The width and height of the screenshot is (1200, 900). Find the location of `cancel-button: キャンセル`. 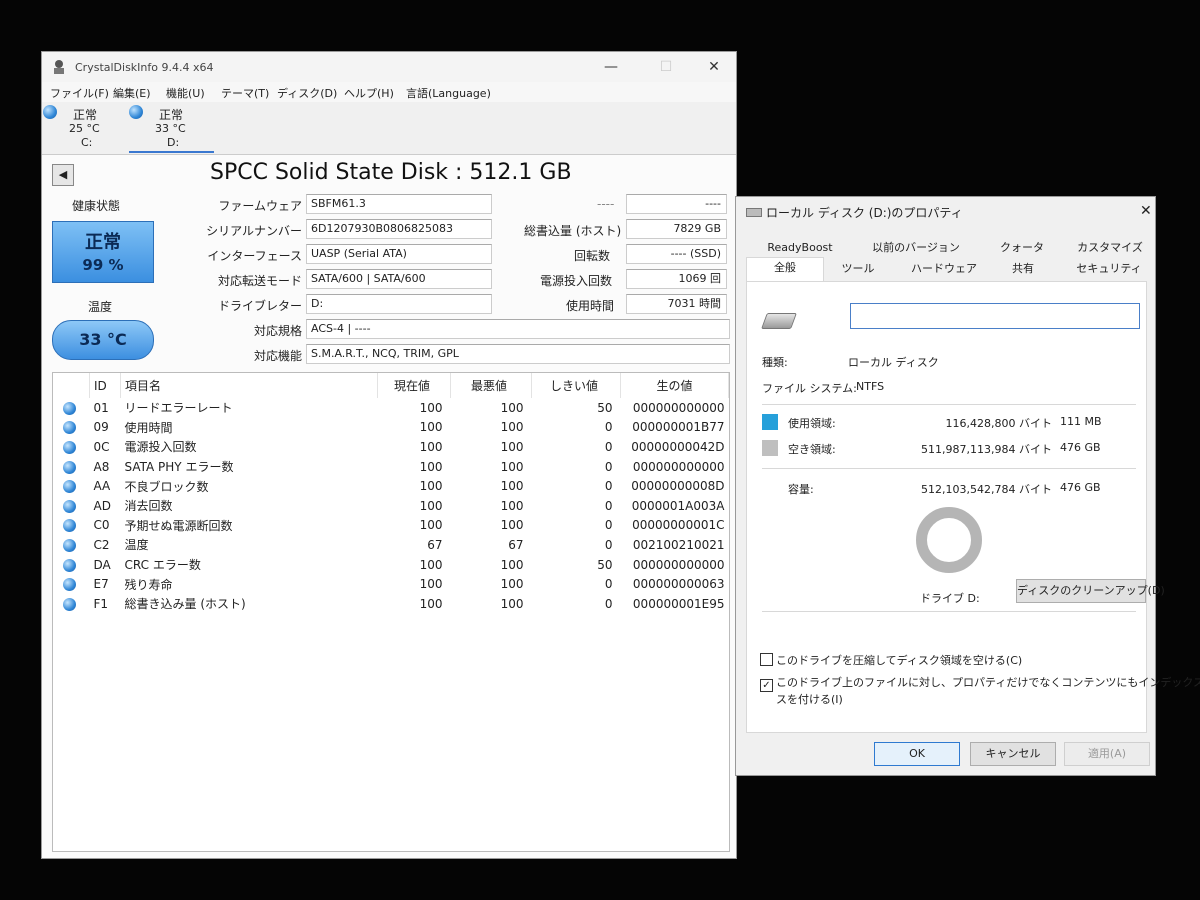

cancel-button: キャンセル is located at coordinates (1013, 754).